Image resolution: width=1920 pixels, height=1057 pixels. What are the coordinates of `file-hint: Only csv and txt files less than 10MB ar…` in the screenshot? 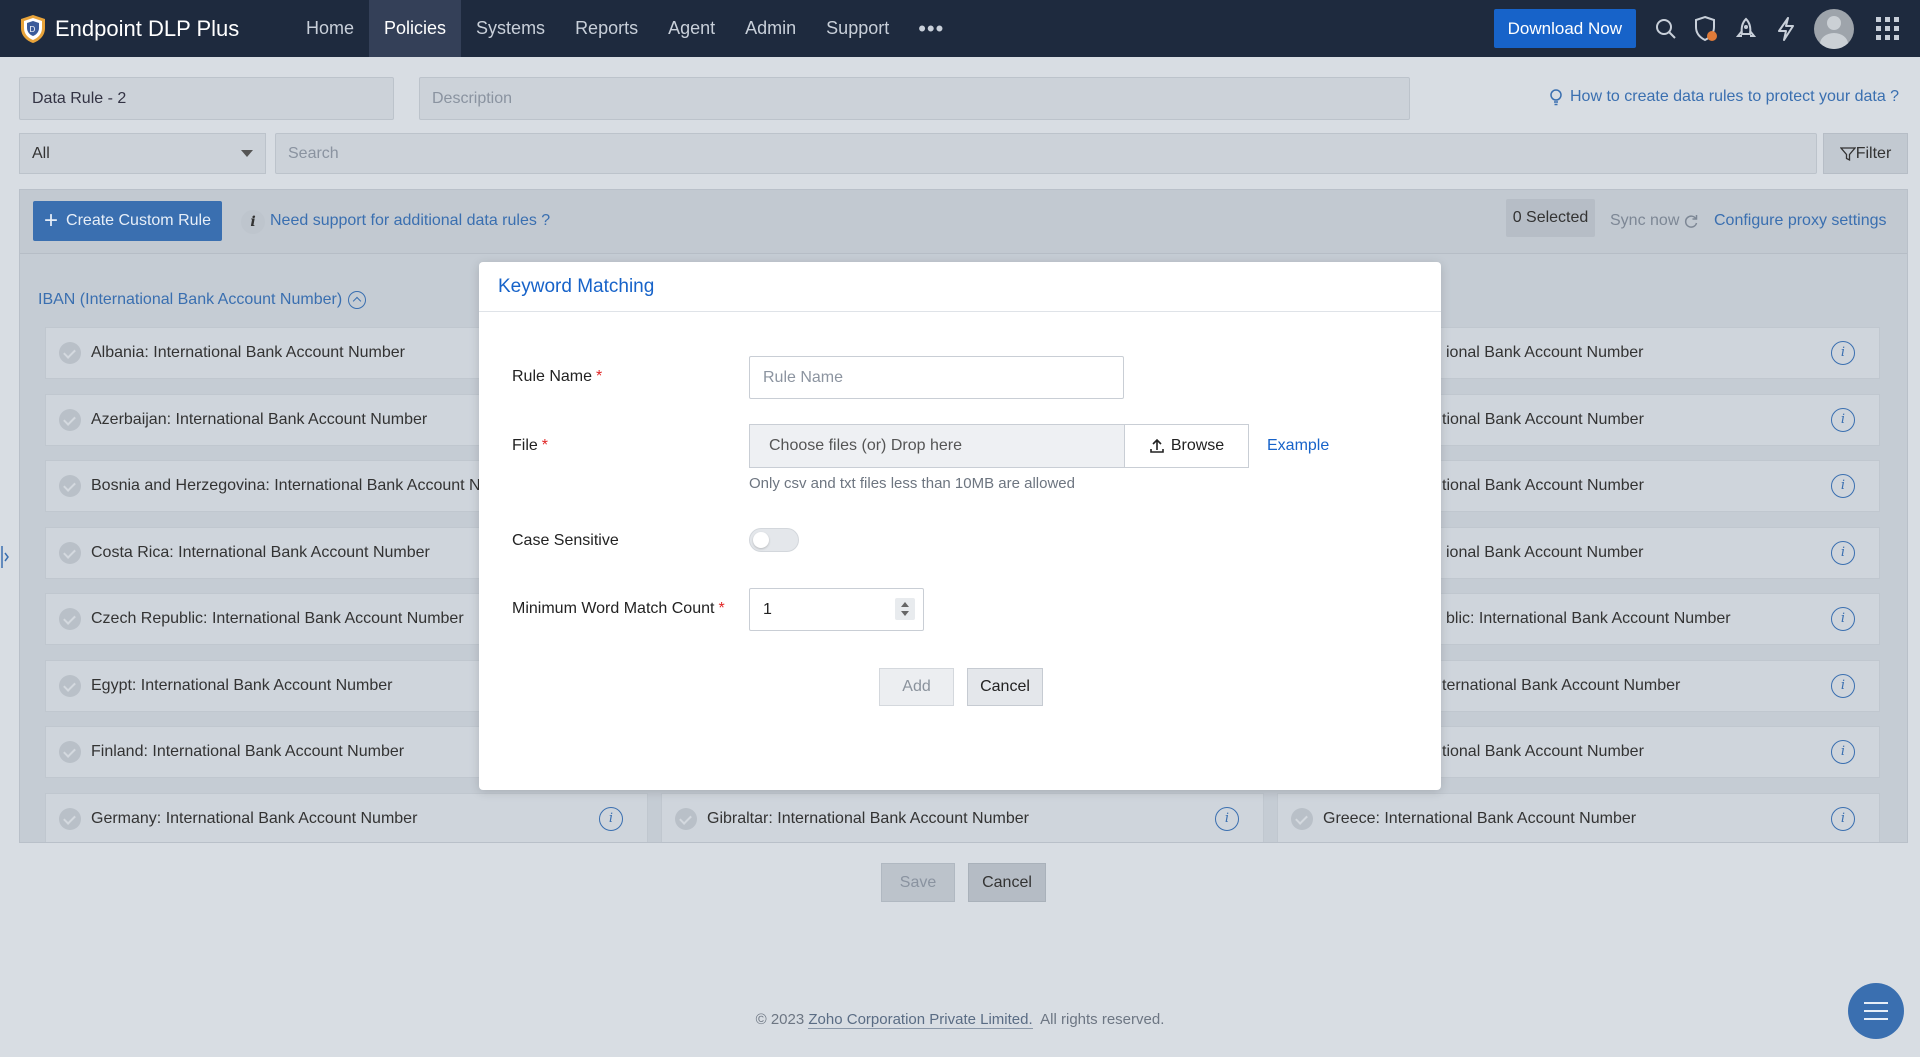 It's located at (912, 483).